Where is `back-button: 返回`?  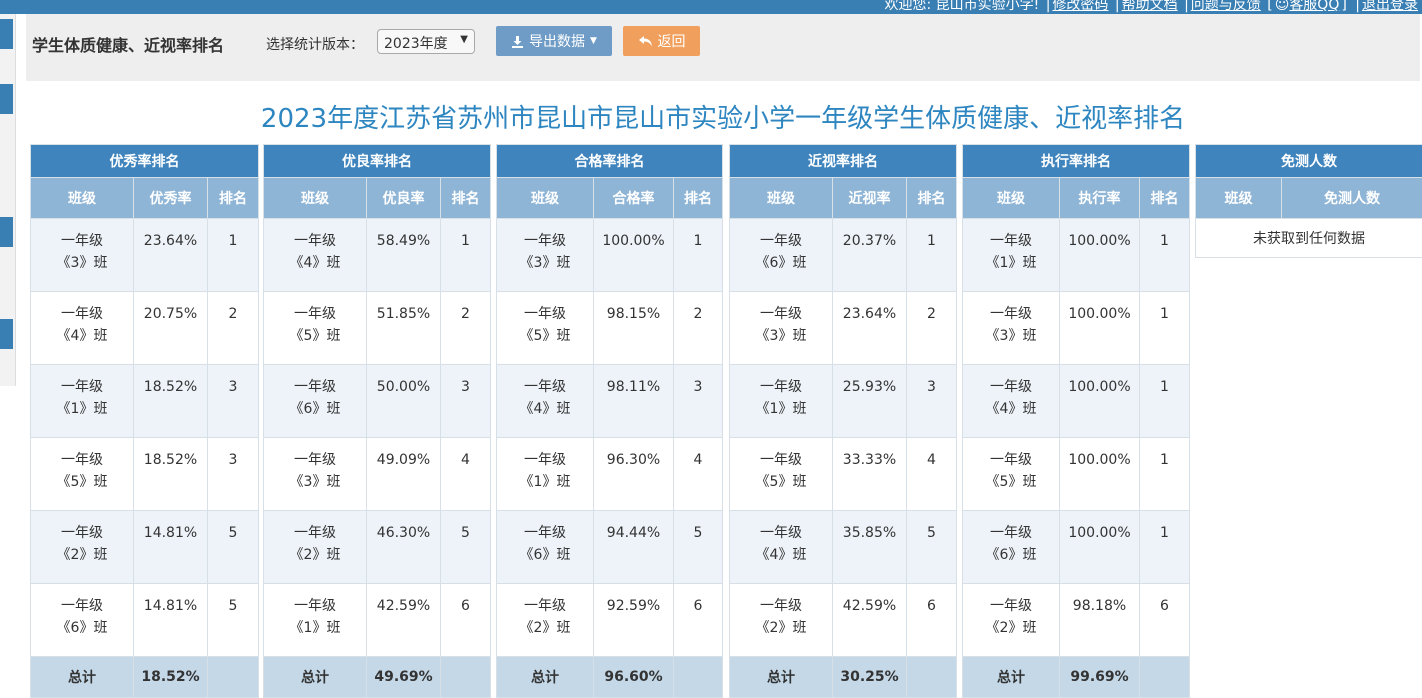 back-button: 返回 is located at coordinates (661, 41).